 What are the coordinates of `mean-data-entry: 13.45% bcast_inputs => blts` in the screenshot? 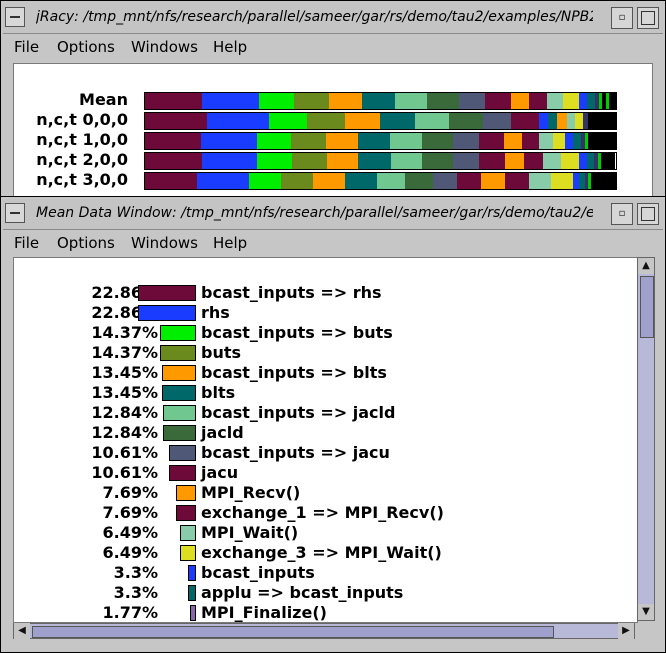 It's located at (314, 372).